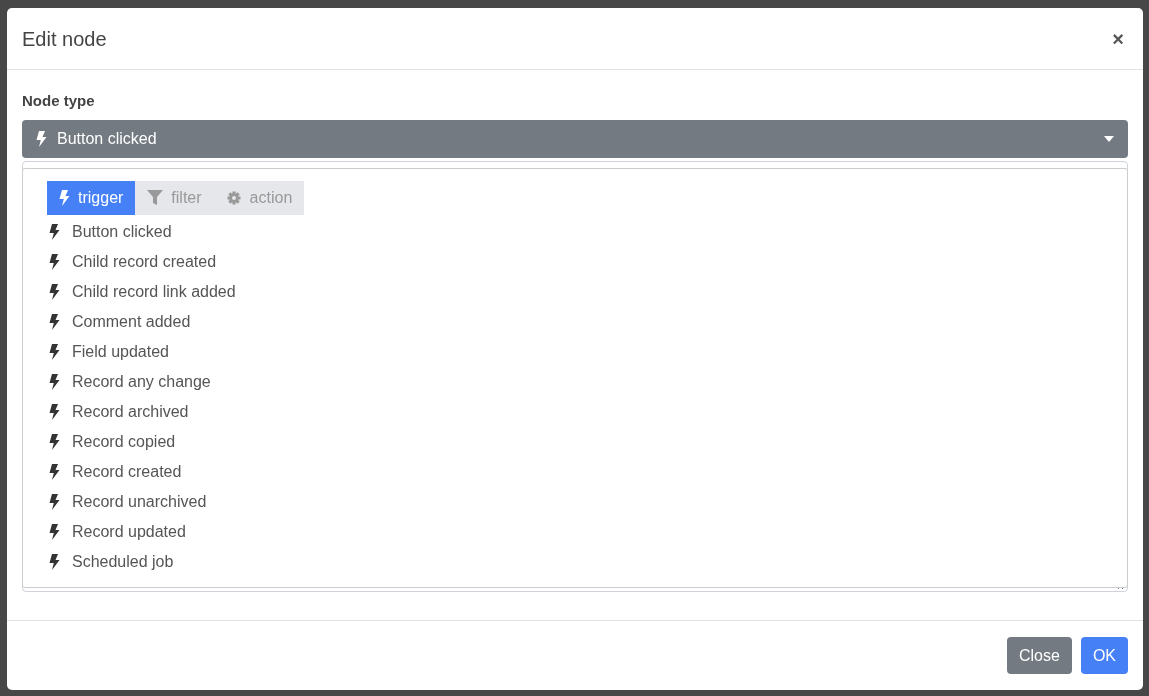  I want to click on ok-button: OK, so click(1104, 655).